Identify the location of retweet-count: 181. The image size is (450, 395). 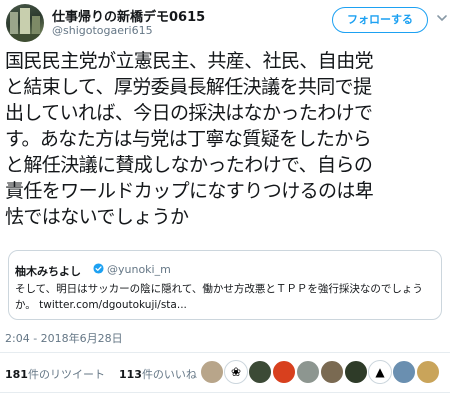
(16, 374).